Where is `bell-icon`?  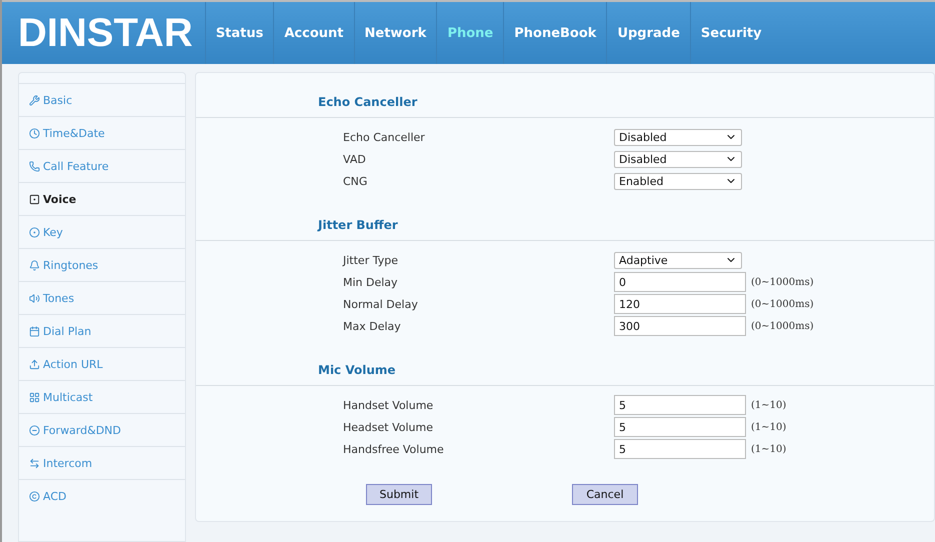
bell-icon is located at coordinates (34, 265).